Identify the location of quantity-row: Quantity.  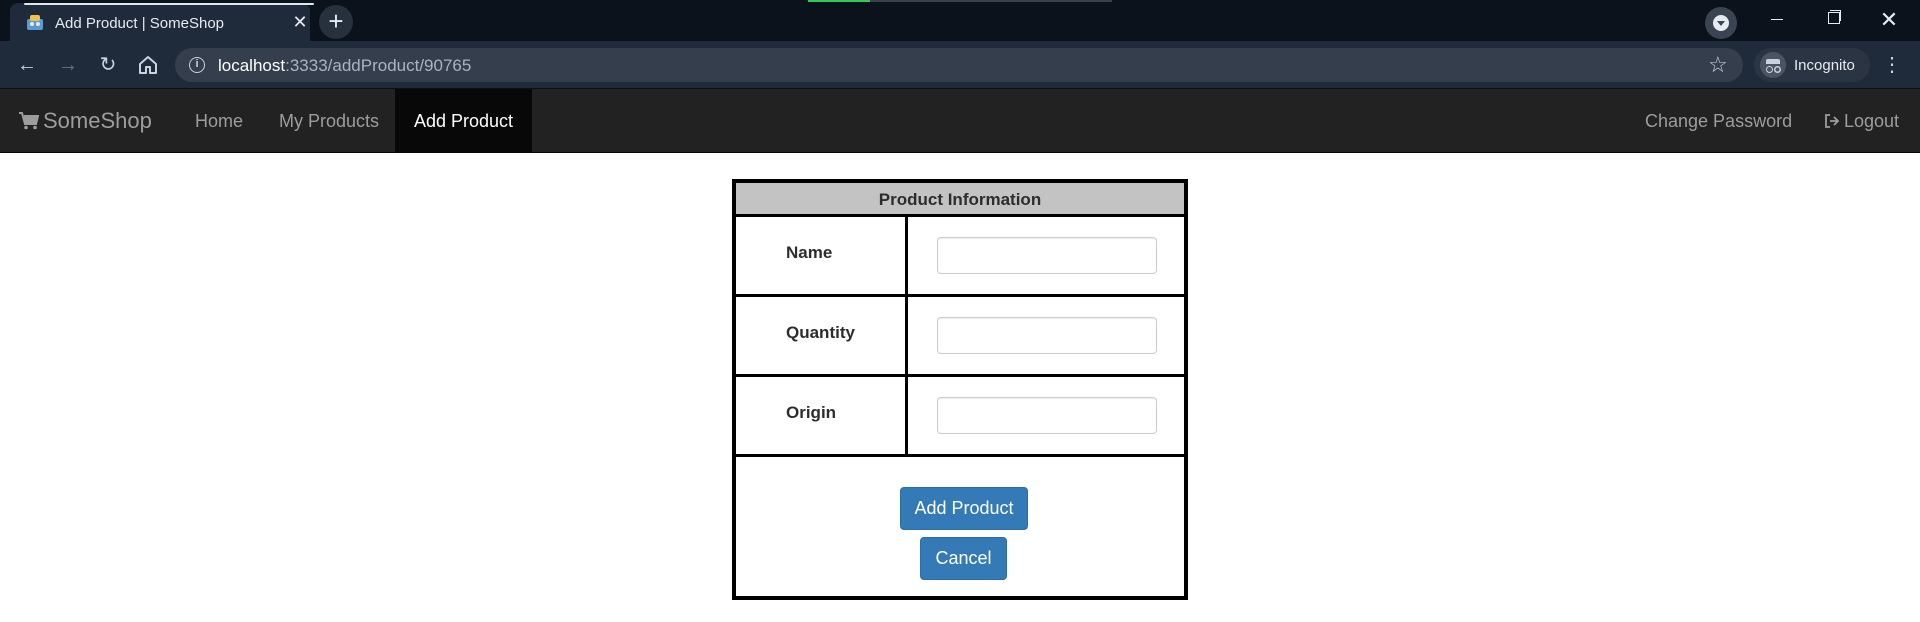
(960, 337).